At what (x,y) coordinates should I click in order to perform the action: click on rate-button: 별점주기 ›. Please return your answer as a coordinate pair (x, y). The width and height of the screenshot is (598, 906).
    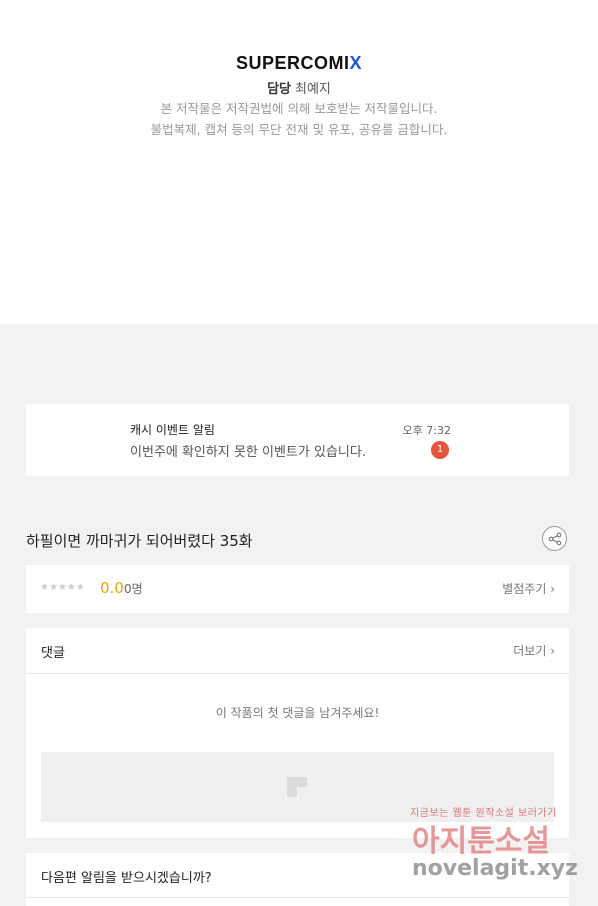
    Looking at the image, I should click on (528, 588).